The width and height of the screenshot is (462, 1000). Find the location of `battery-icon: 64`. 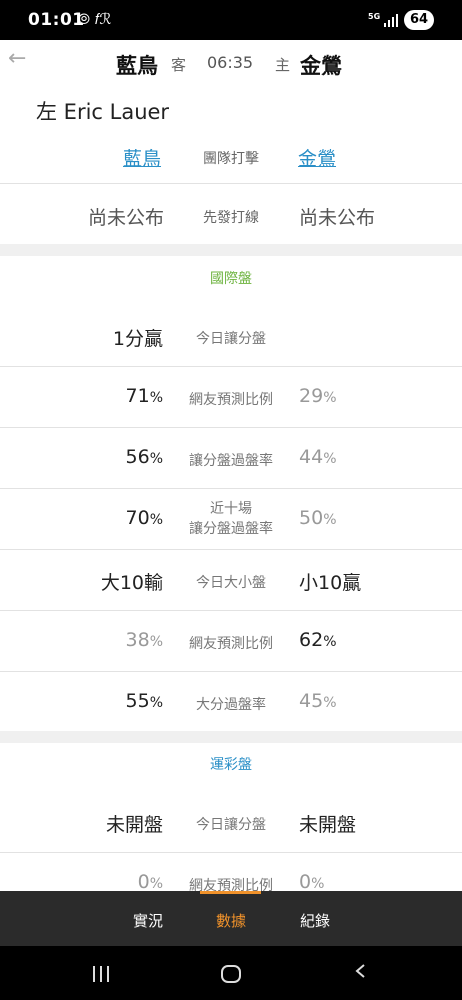

battery-icon: 64 is located at coordinates (419, 20).